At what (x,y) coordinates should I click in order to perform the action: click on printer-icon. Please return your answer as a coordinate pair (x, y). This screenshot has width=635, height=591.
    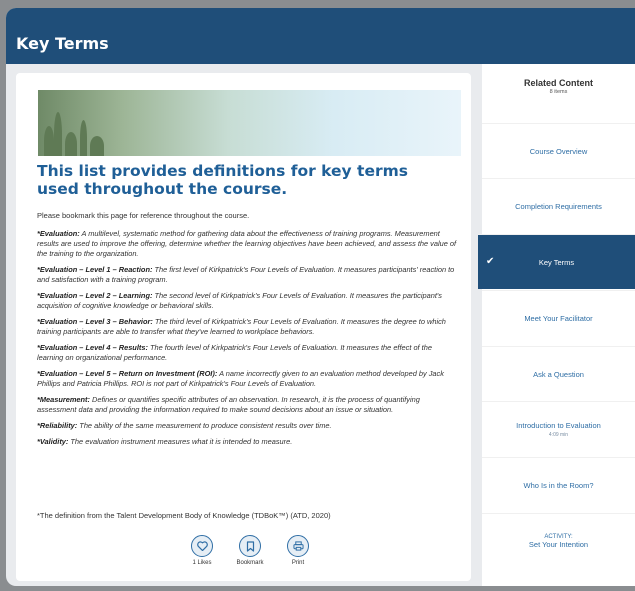
    Looking at the image, I should click on (298, 546).